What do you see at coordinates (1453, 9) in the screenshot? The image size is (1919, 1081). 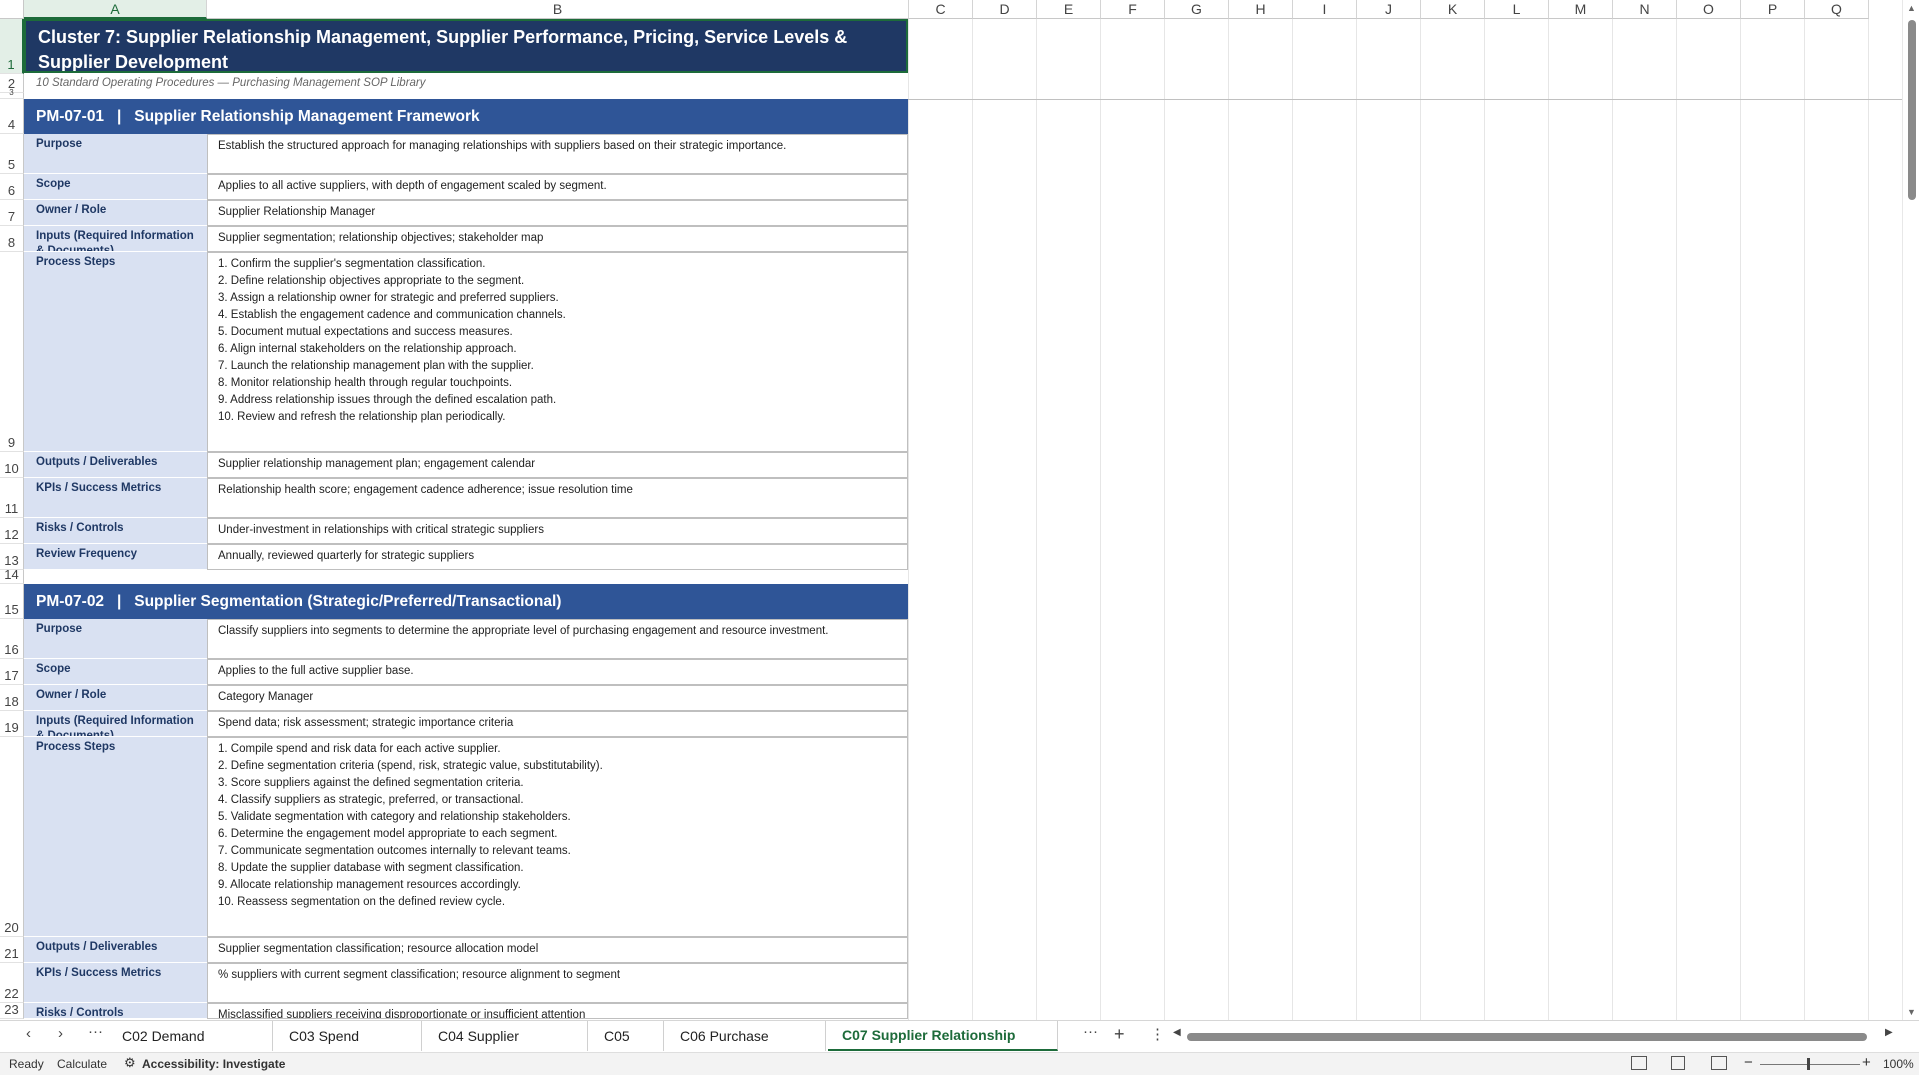 I see `column-header-k: K` at bounding box center [1453, 9].